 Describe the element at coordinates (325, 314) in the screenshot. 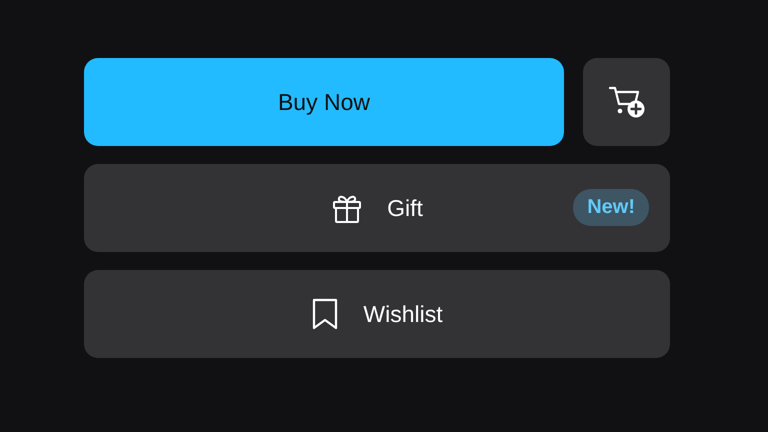

I see `bookmark-icon` at that location.